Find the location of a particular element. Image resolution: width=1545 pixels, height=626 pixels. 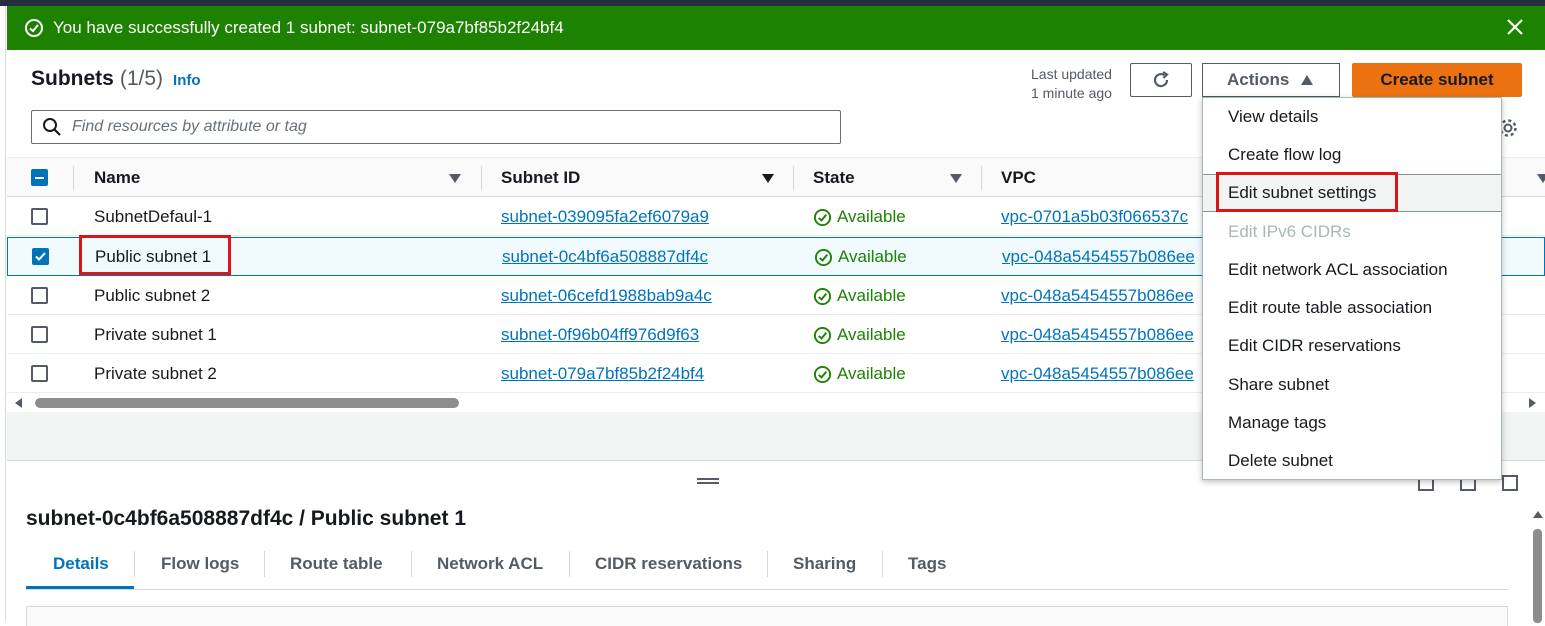

menu-item-edit-route-table-association: Edit route table association is located at coordinates (1330, 308).